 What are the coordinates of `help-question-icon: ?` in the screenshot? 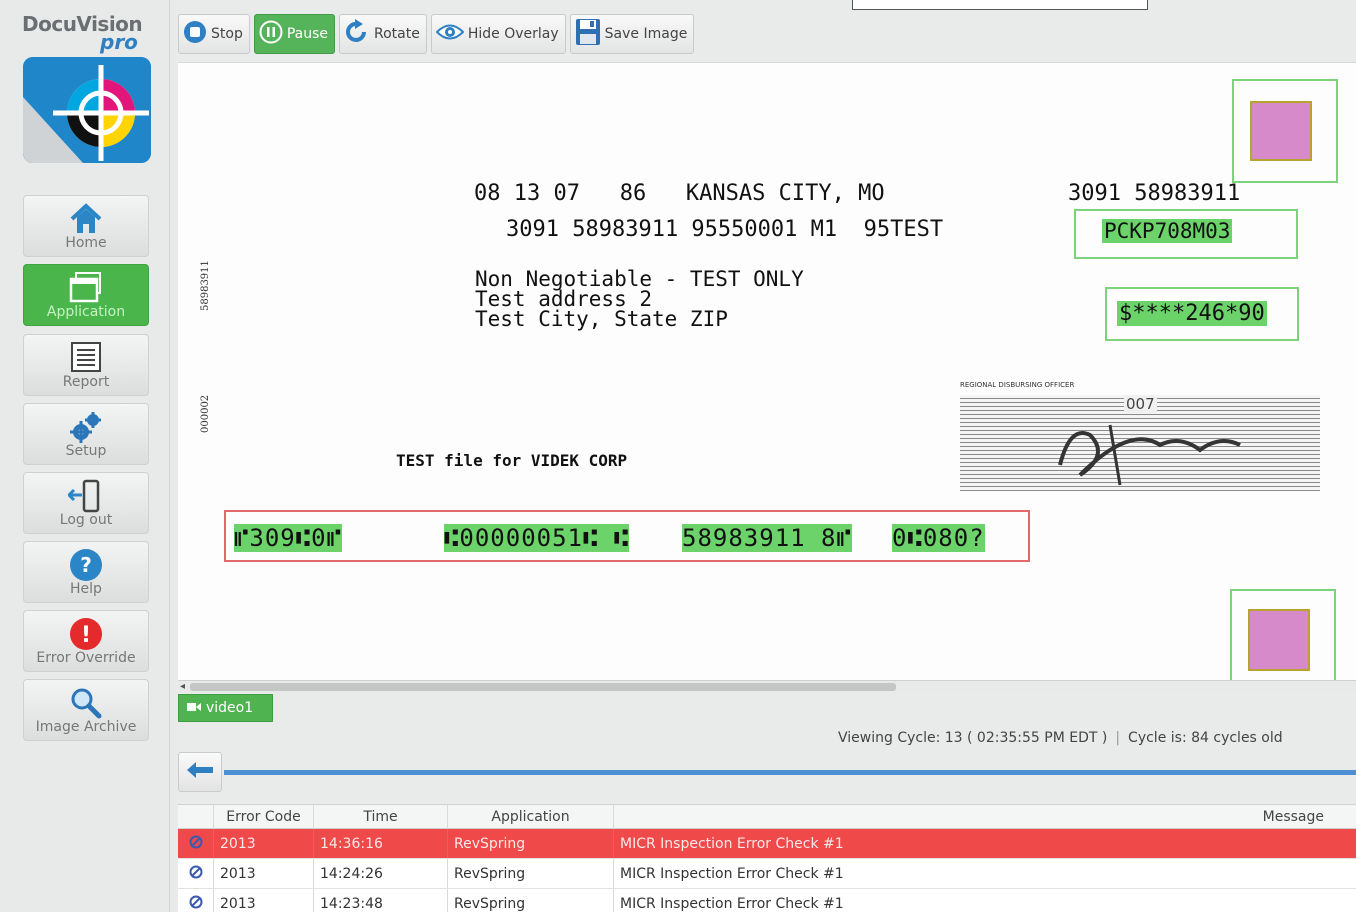 It's located at (86, 567).